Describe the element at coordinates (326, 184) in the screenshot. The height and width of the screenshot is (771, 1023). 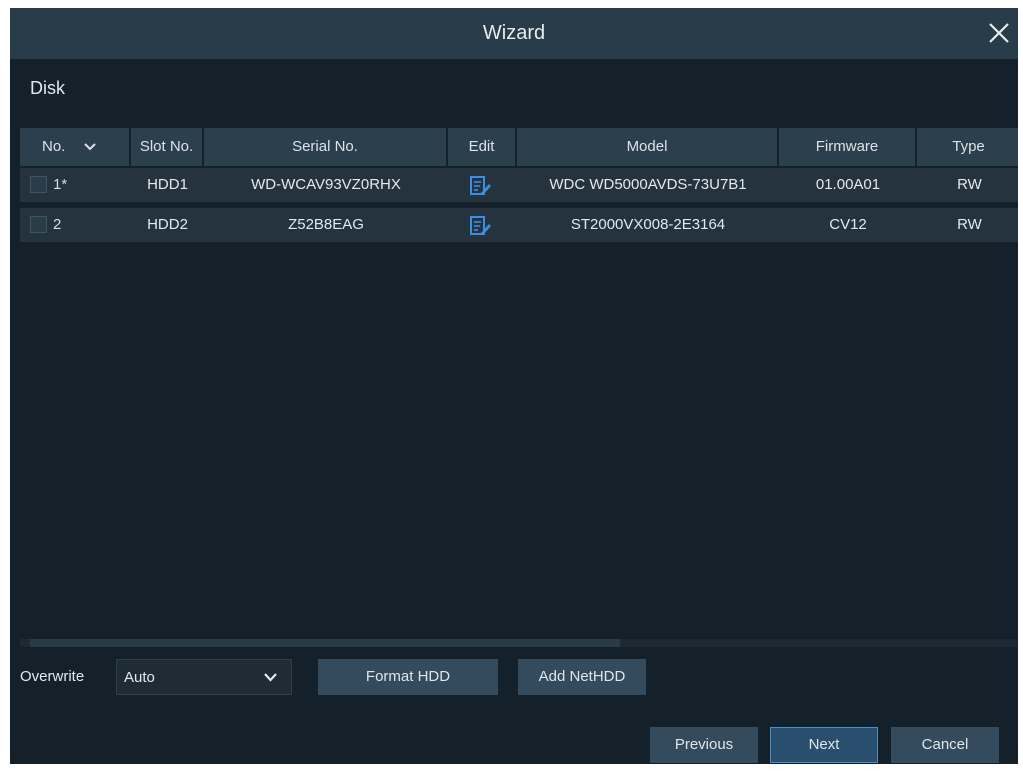
I see `row-serial: WD-WCAV93VZ0RHX` at that location.